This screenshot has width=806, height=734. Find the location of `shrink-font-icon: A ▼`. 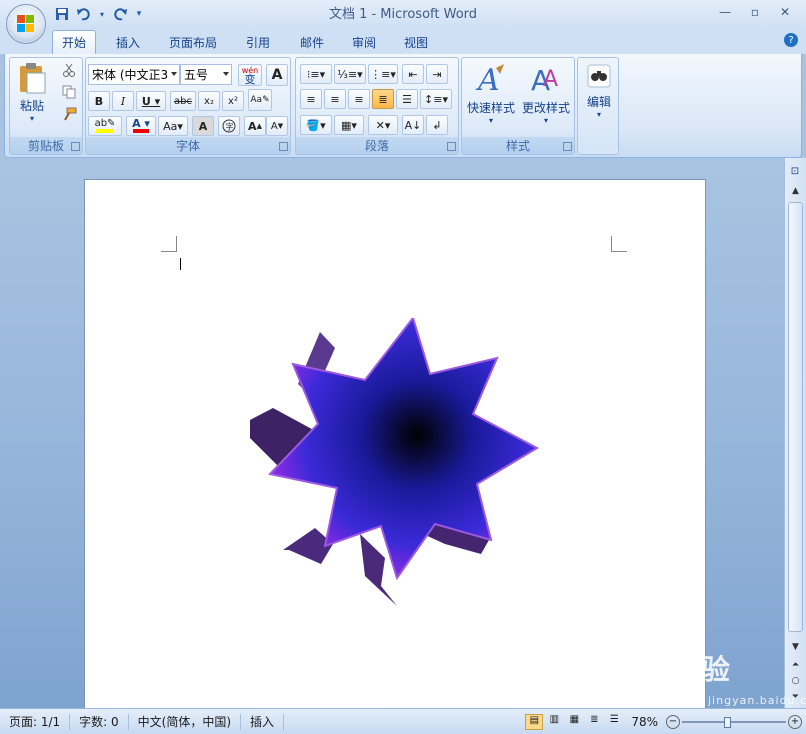

shrink-font-icon: A ▼ is located at coordinates (277, 126).